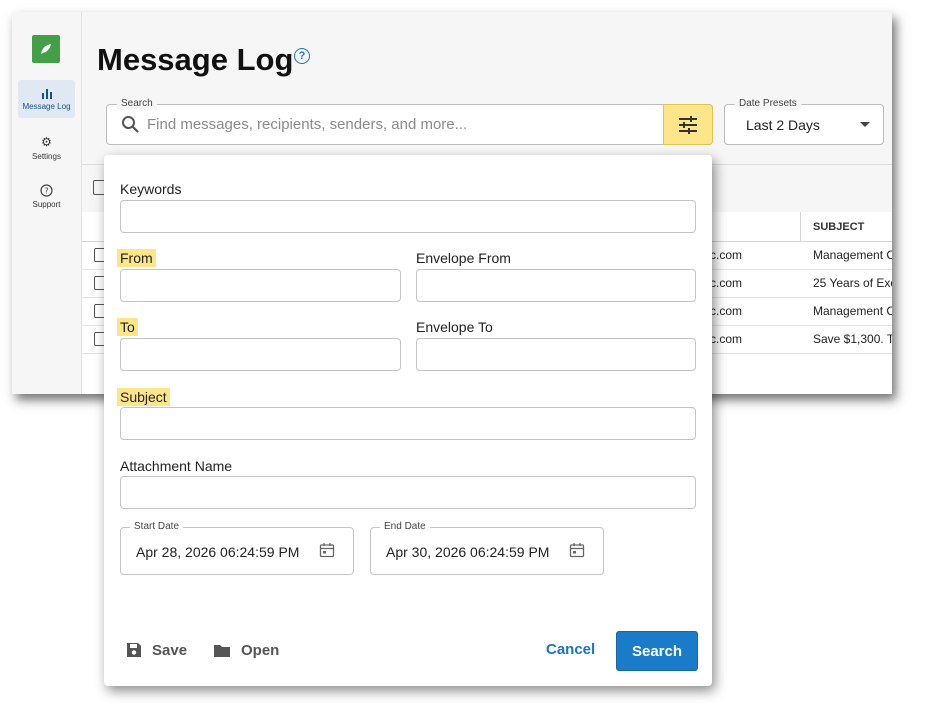 The height and width of the screenshot is (728, 927). What do you see at coordinates (852, 283) in the screenshot?
I see `subject-cell: 25 Years of Exc` at bounding box center [852, 283].